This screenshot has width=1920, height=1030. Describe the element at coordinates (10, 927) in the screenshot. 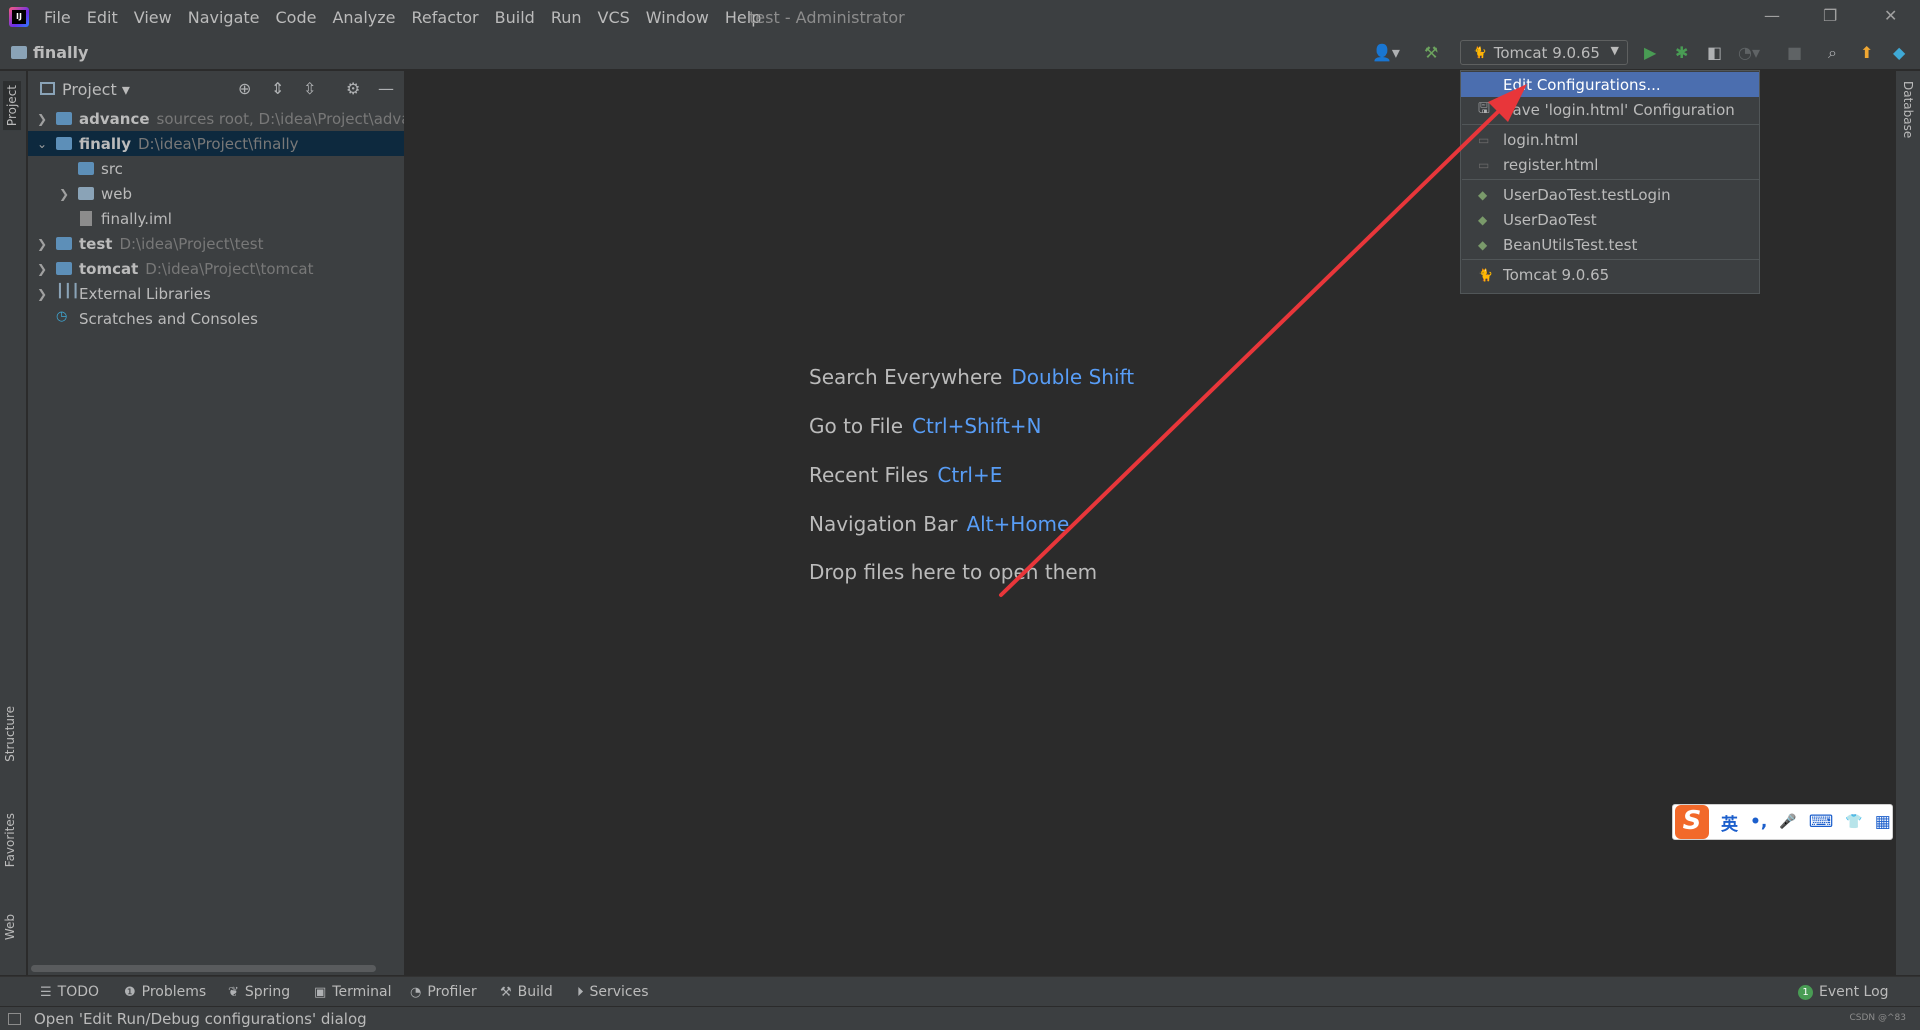

I see `tab-web: Web` at that location.